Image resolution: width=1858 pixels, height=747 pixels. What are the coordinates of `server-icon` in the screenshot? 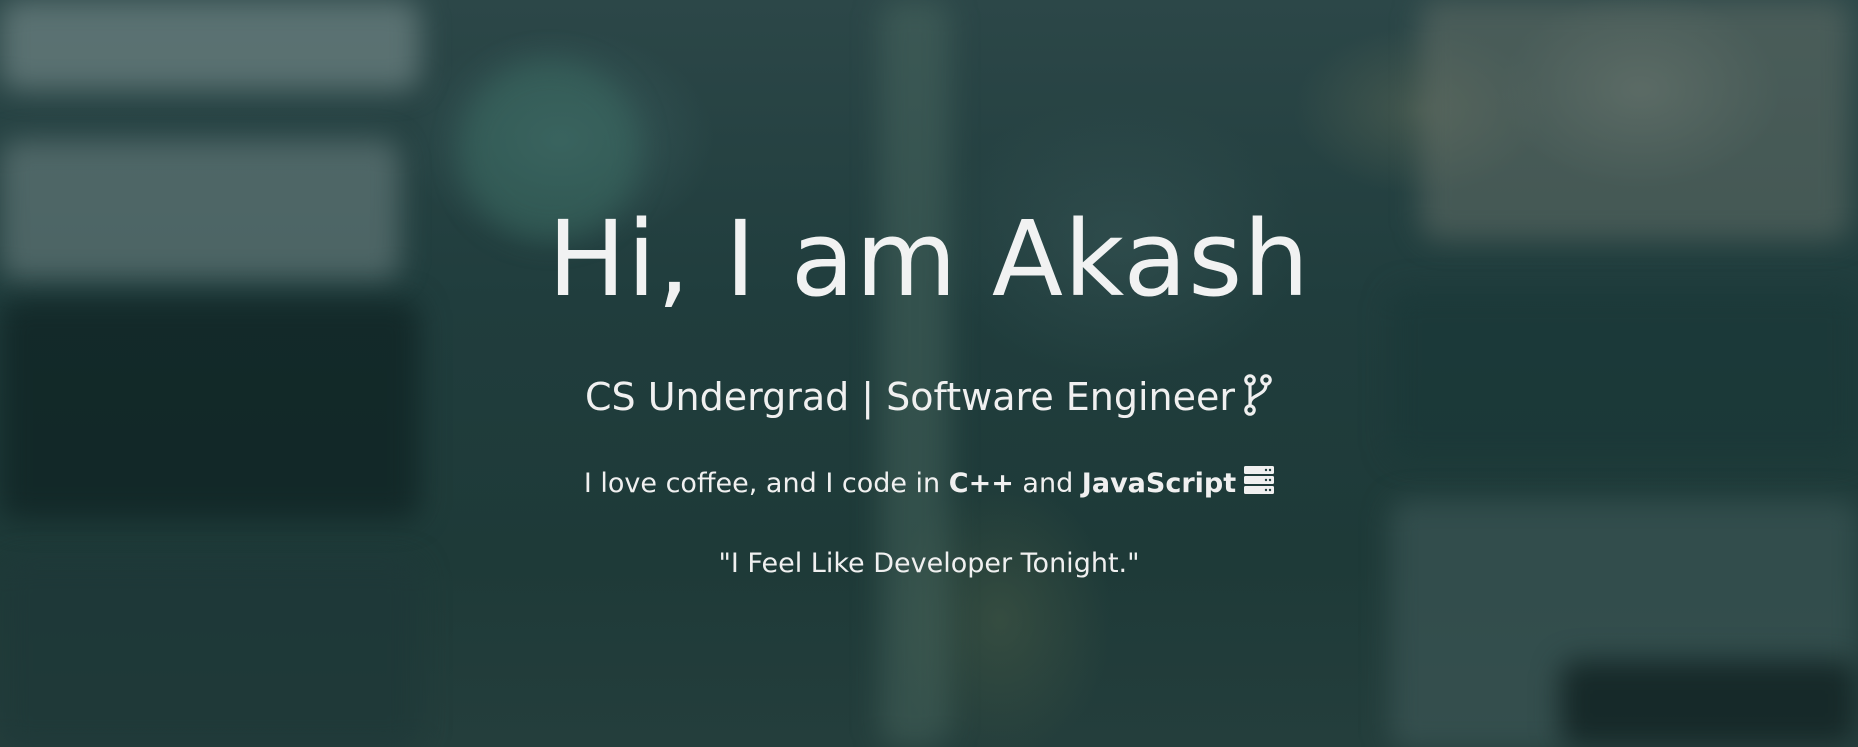 It's located at (1259, 479).